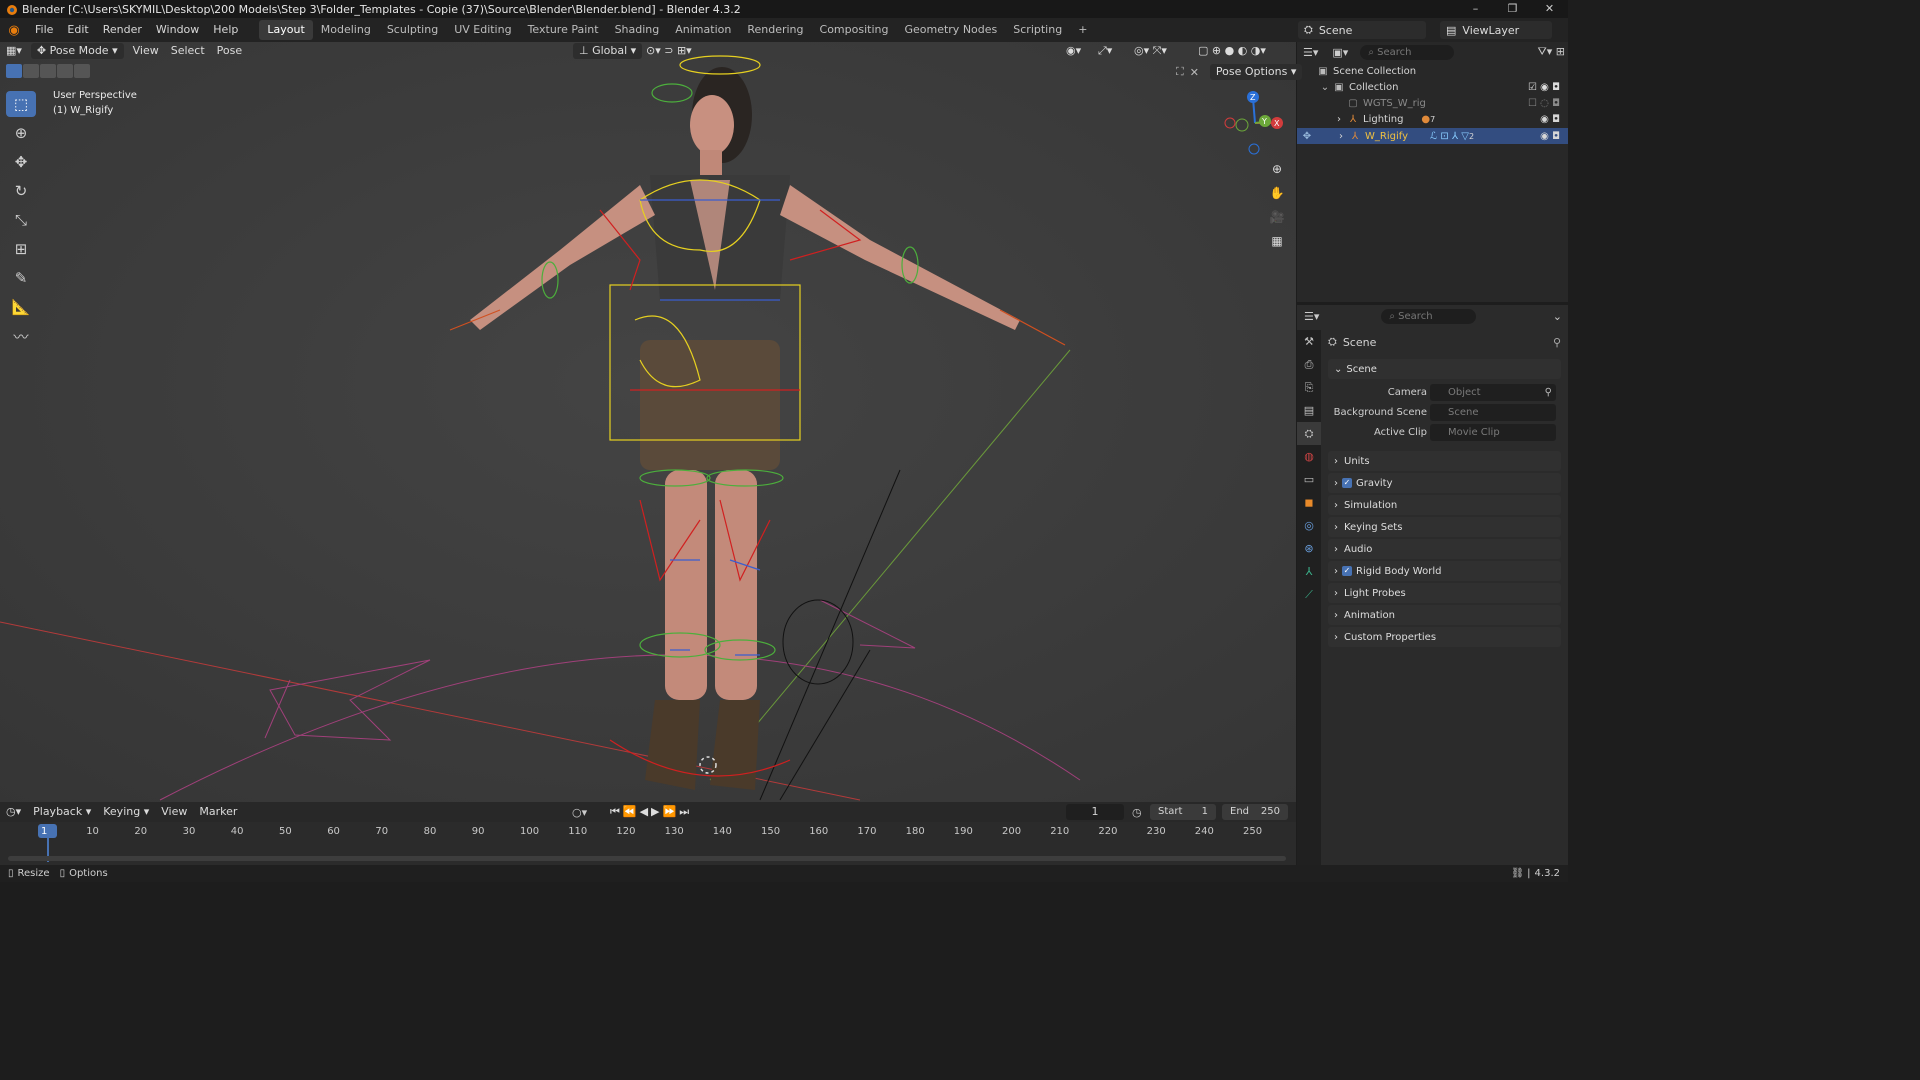 The image size is (1920, 1080). Describe the element at coordinates (1082, 30) in the screenshot. I see `add-workspace-button: +` at that location.